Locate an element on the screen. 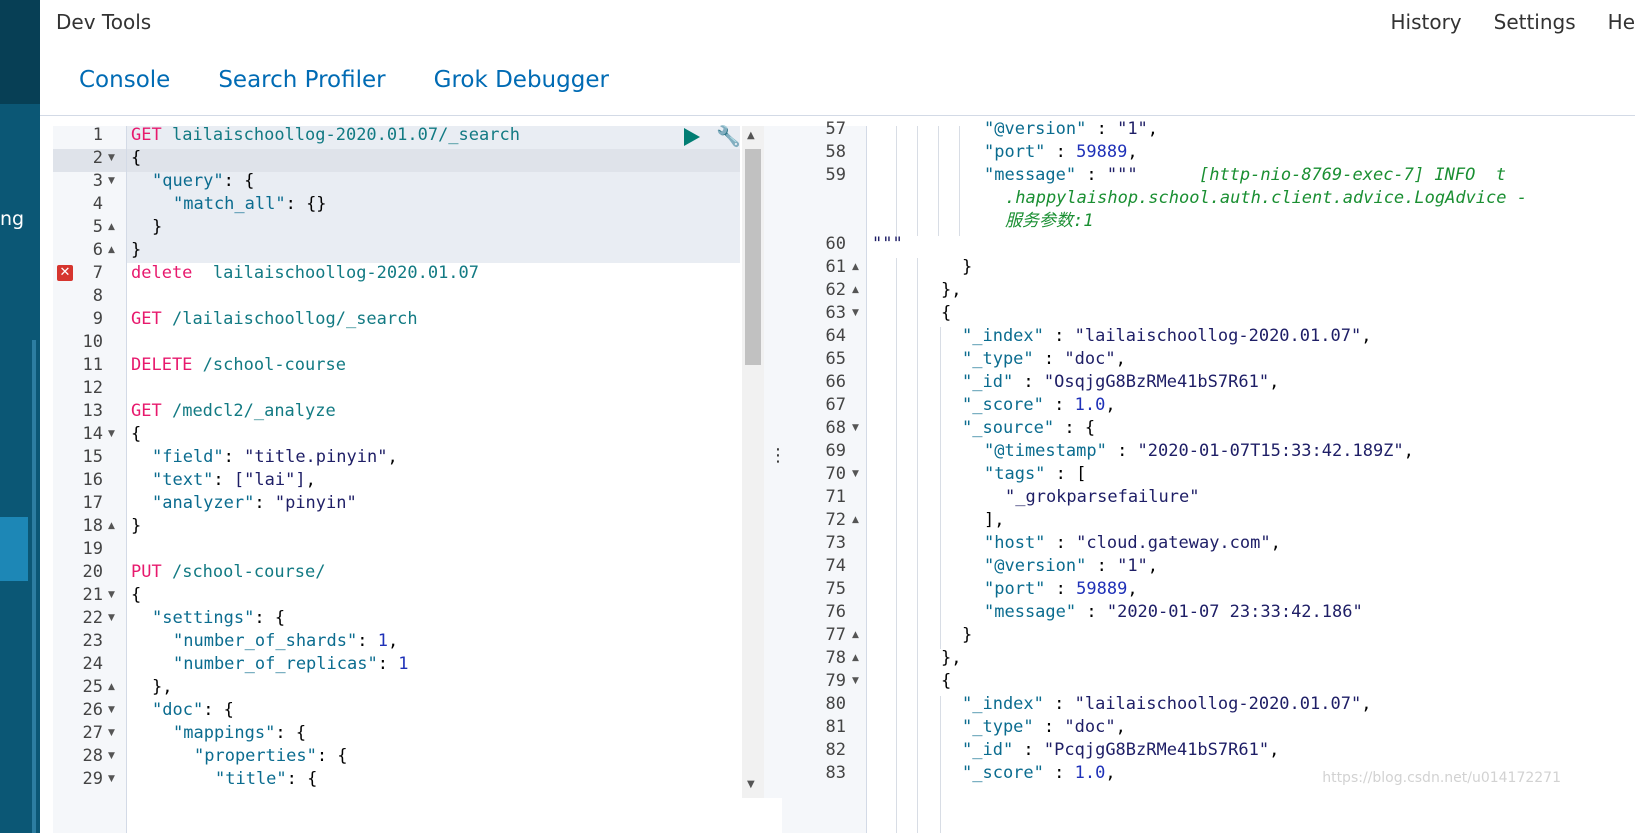 This screenshot has height=833, width=1635. code-line: } is located at coordinates (157, 227).